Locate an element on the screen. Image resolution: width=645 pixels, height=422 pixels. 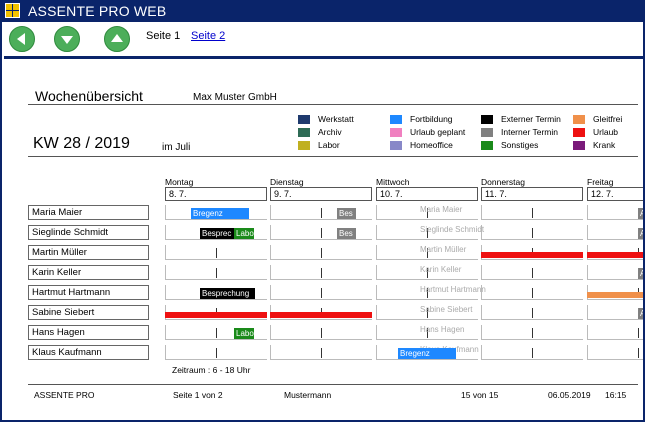
legend-label: Krank is located at coordinates (604, 145).